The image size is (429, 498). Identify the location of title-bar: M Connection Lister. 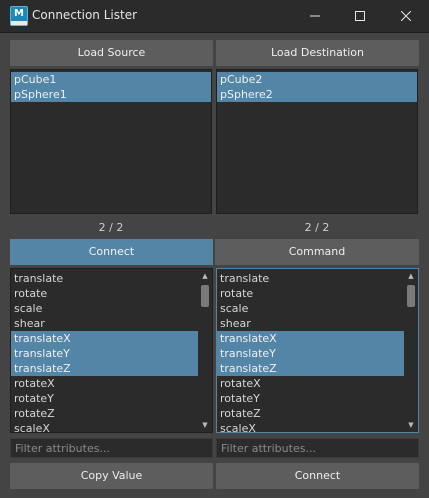
(214, 16).